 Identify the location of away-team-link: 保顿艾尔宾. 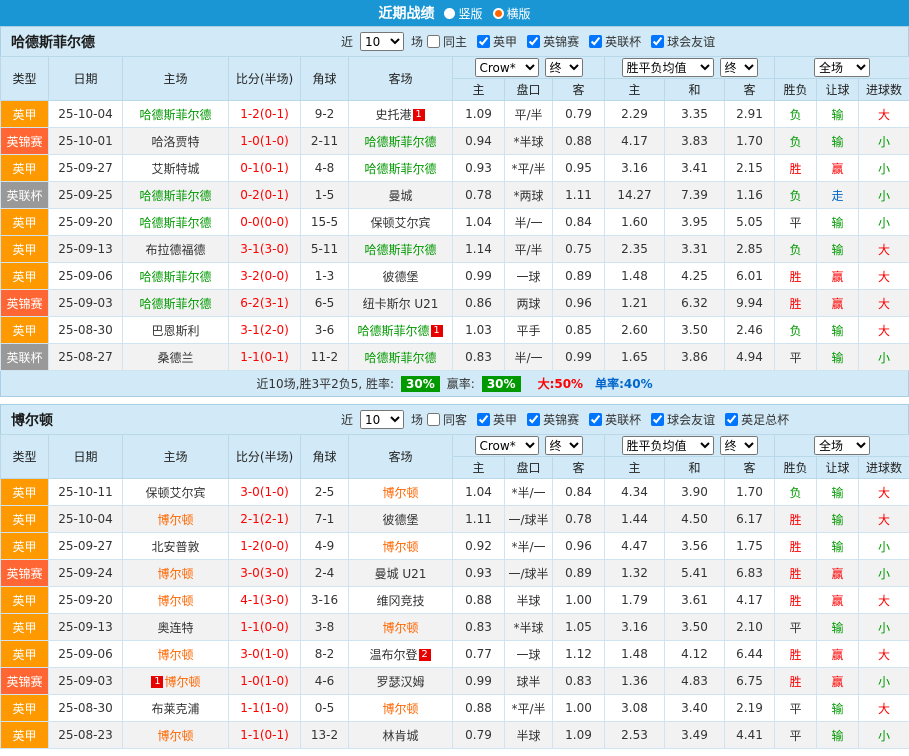
(400, 223).